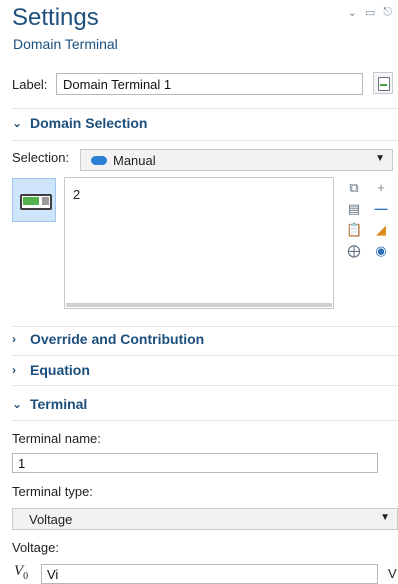 Image resolution: width=398 pixels, height=584 pixels. I want to click on selection-row: Selection:, so click(40, 157).